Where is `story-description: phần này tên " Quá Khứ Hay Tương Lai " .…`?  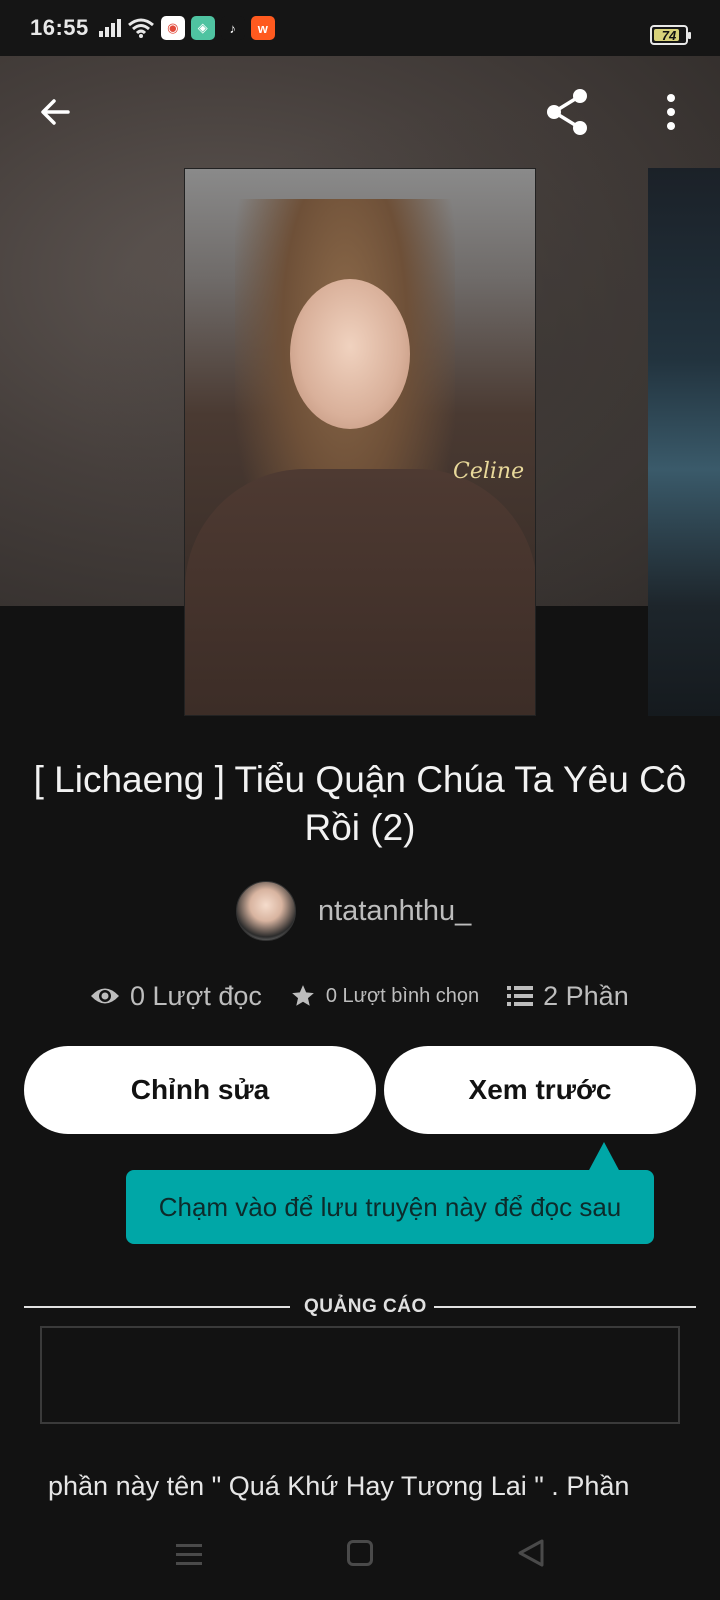
story-description: phần này tên " Quá Khứ Hay Tương Lai " .… is located at coordinates (339, 1486).